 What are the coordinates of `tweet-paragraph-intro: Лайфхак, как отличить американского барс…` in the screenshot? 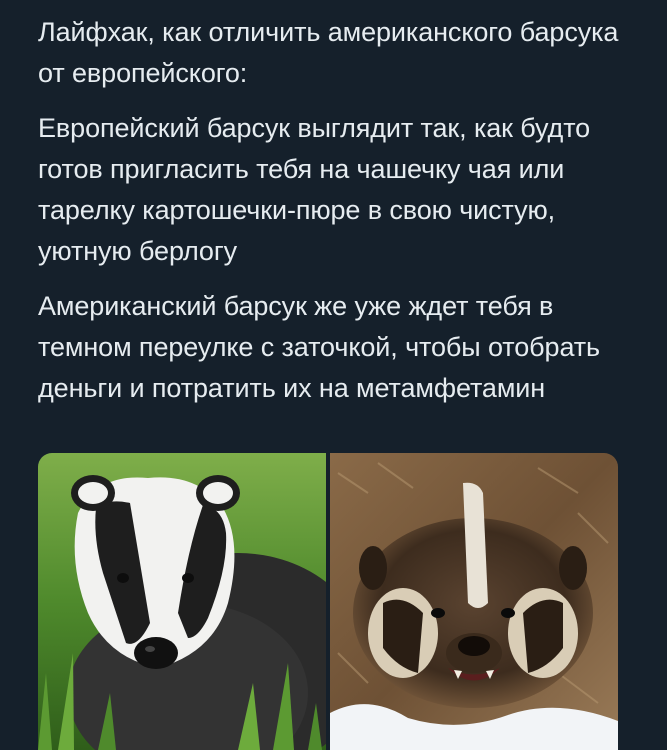 It's located at (328, 52).